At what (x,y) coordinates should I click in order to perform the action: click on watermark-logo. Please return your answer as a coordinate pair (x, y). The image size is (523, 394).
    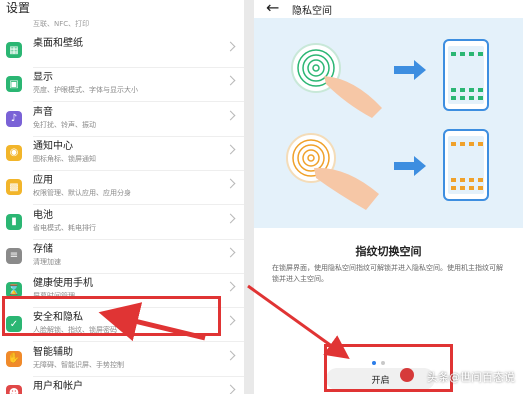
    Looking at the image, I should click on (407, 375).